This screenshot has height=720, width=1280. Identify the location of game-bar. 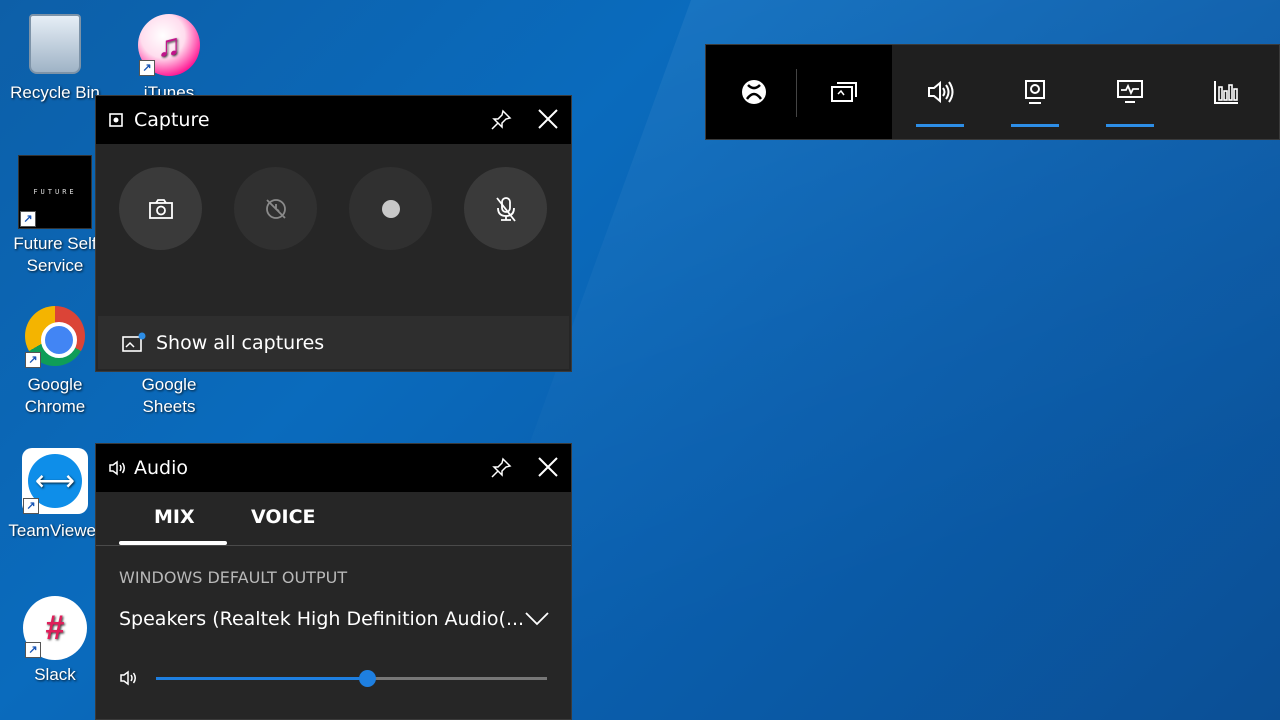
(992, 92).